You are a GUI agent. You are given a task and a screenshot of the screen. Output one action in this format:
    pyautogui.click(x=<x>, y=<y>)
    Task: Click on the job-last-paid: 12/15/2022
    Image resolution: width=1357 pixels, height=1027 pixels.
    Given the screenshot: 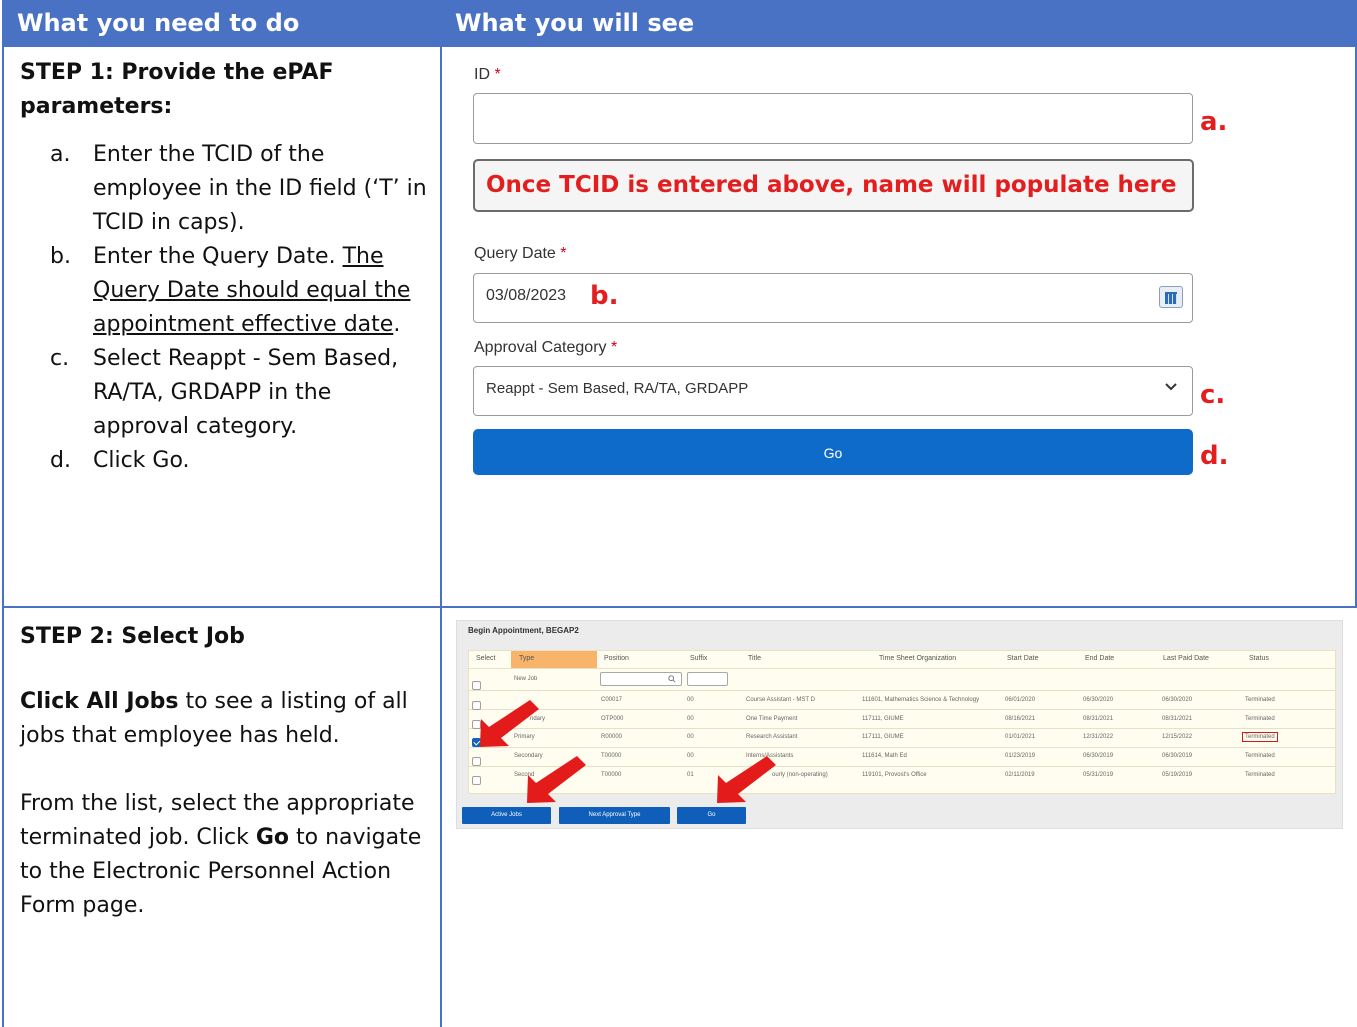 What is the action you would take?
    pyautogui.click(x=1177, y=737)
    